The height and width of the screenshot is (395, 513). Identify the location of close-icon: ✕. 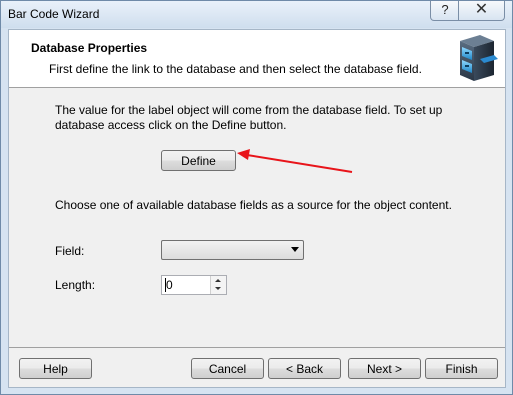
(481, 9).